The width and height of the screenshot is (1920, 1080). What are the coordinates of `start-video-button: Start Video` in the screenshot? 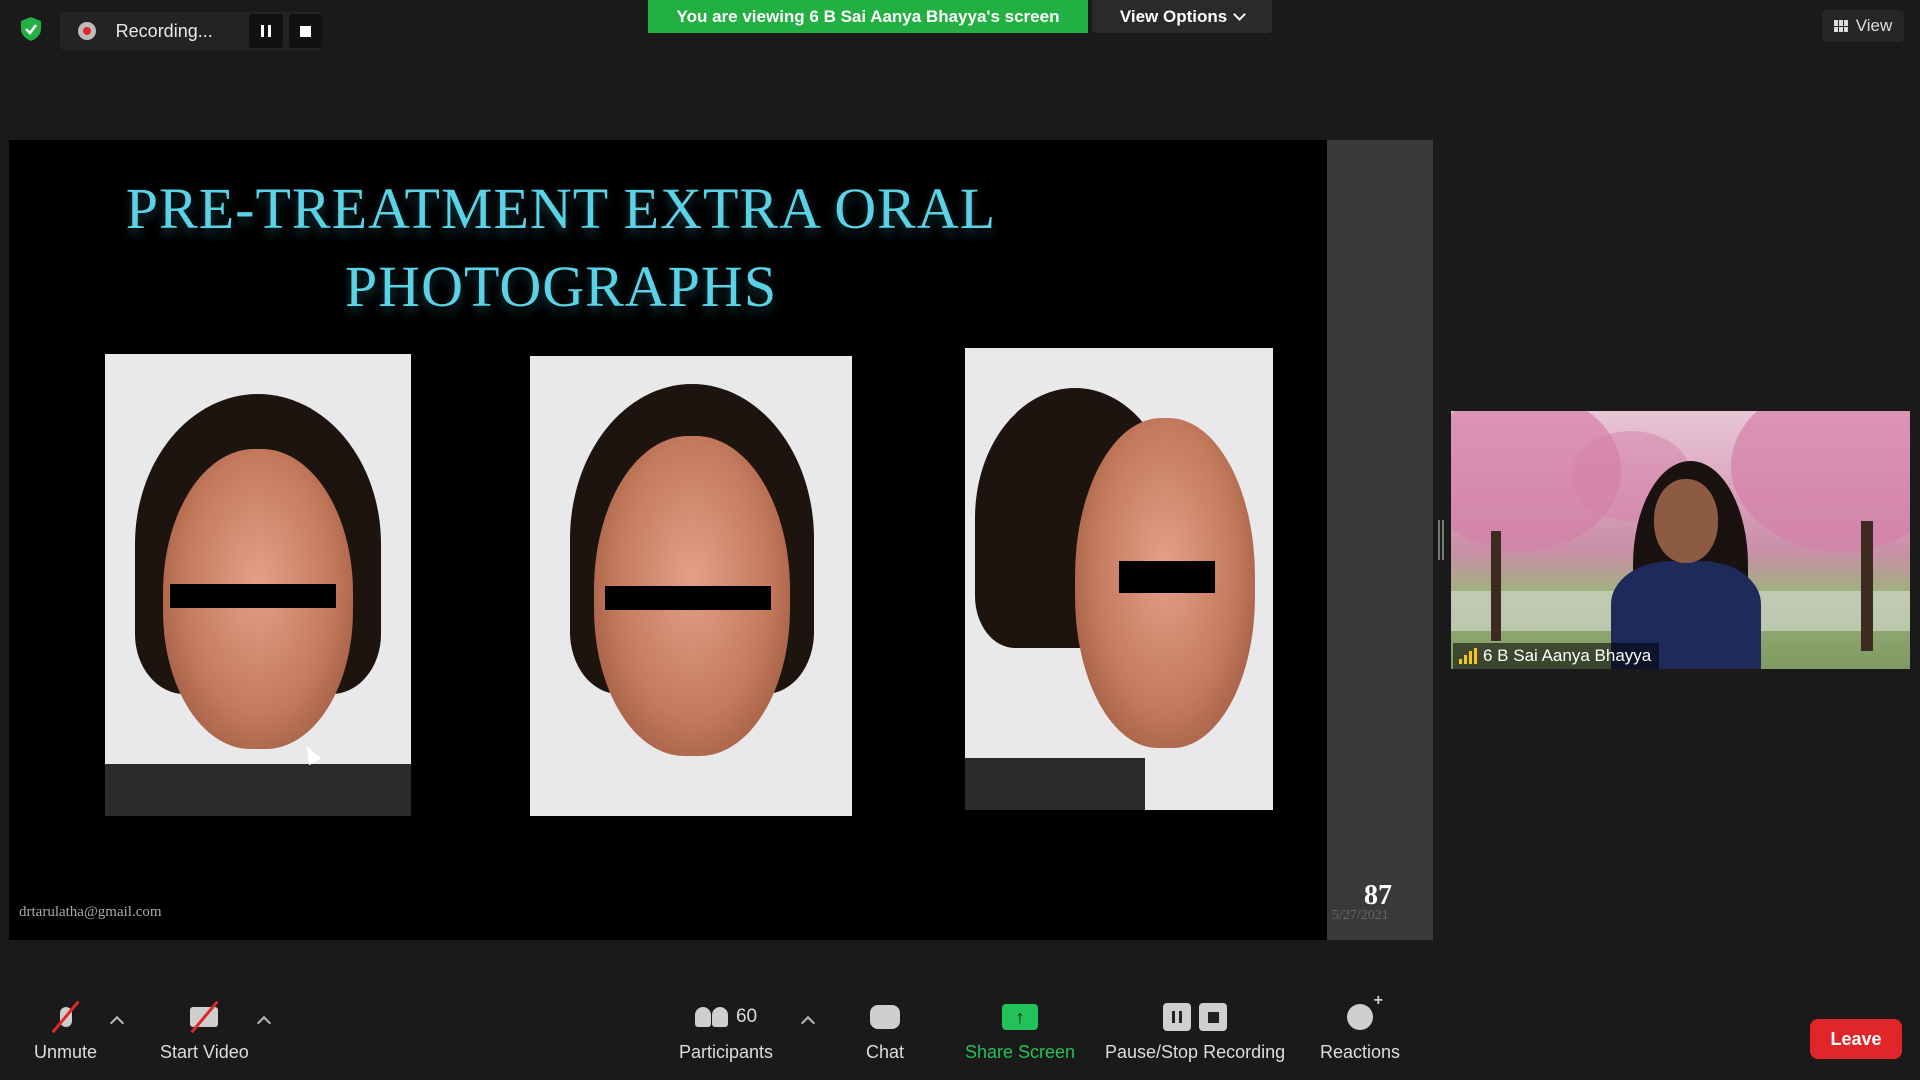 It's located at (204, 1031).